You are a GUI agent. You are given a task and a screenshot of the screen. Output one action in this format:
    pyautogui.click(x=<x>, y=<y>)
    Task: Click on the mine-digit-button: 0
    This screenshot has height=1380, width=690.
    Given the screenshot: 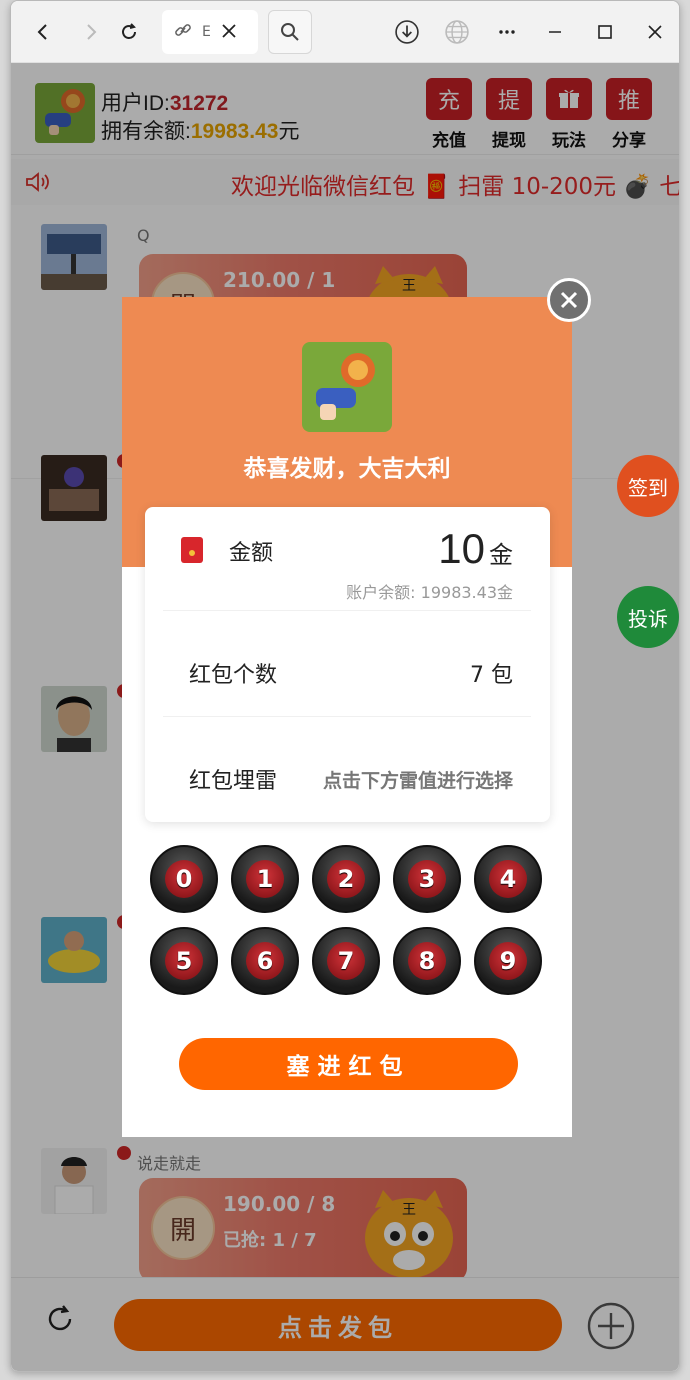 What is the action you would take?
    pyautogui.click(x=184, y=879)
    